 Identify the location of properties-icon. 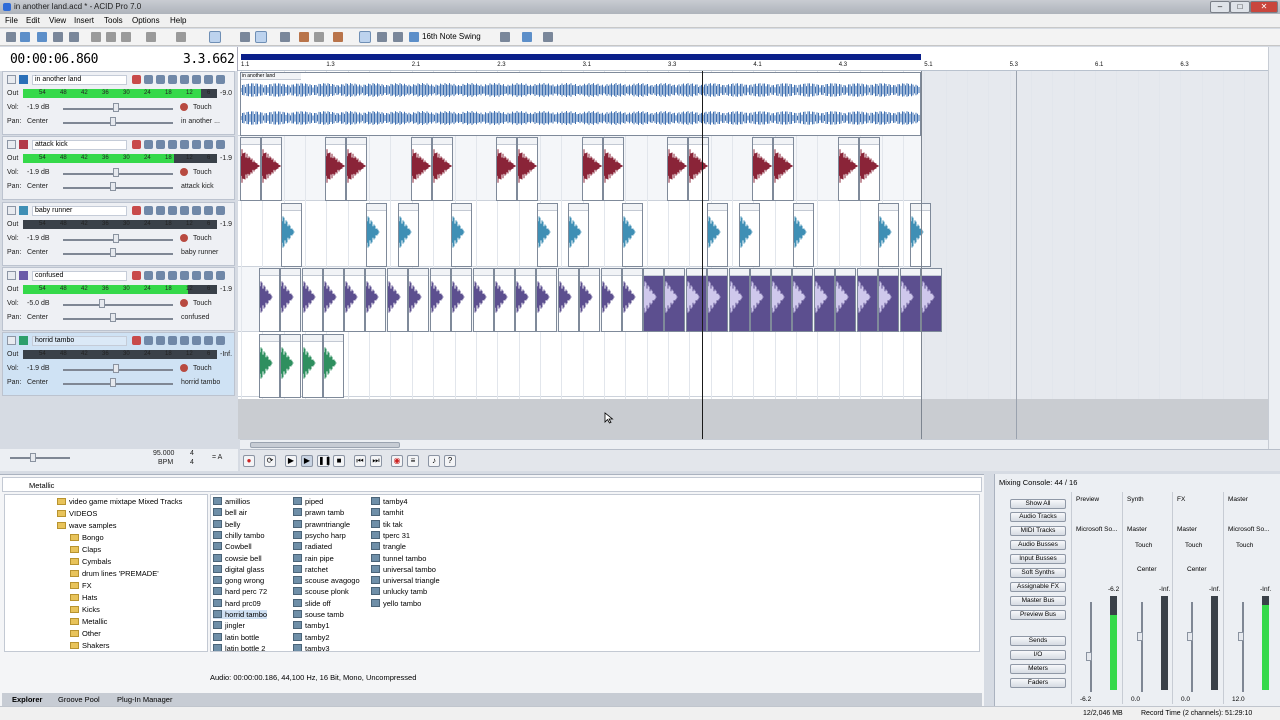
(74, 37).